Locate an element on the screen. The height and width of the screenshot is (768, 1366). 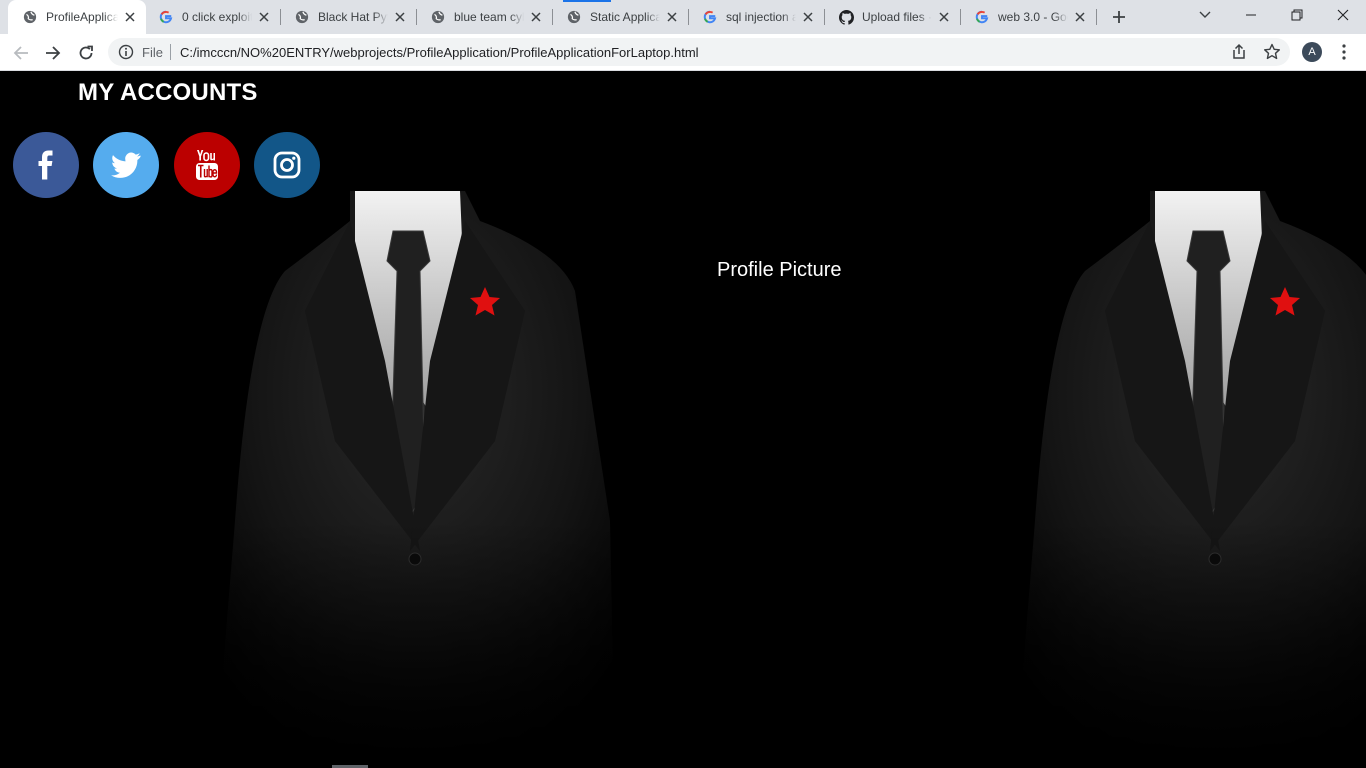
tab-title: Upload files · is located at coordinates (897, 17).